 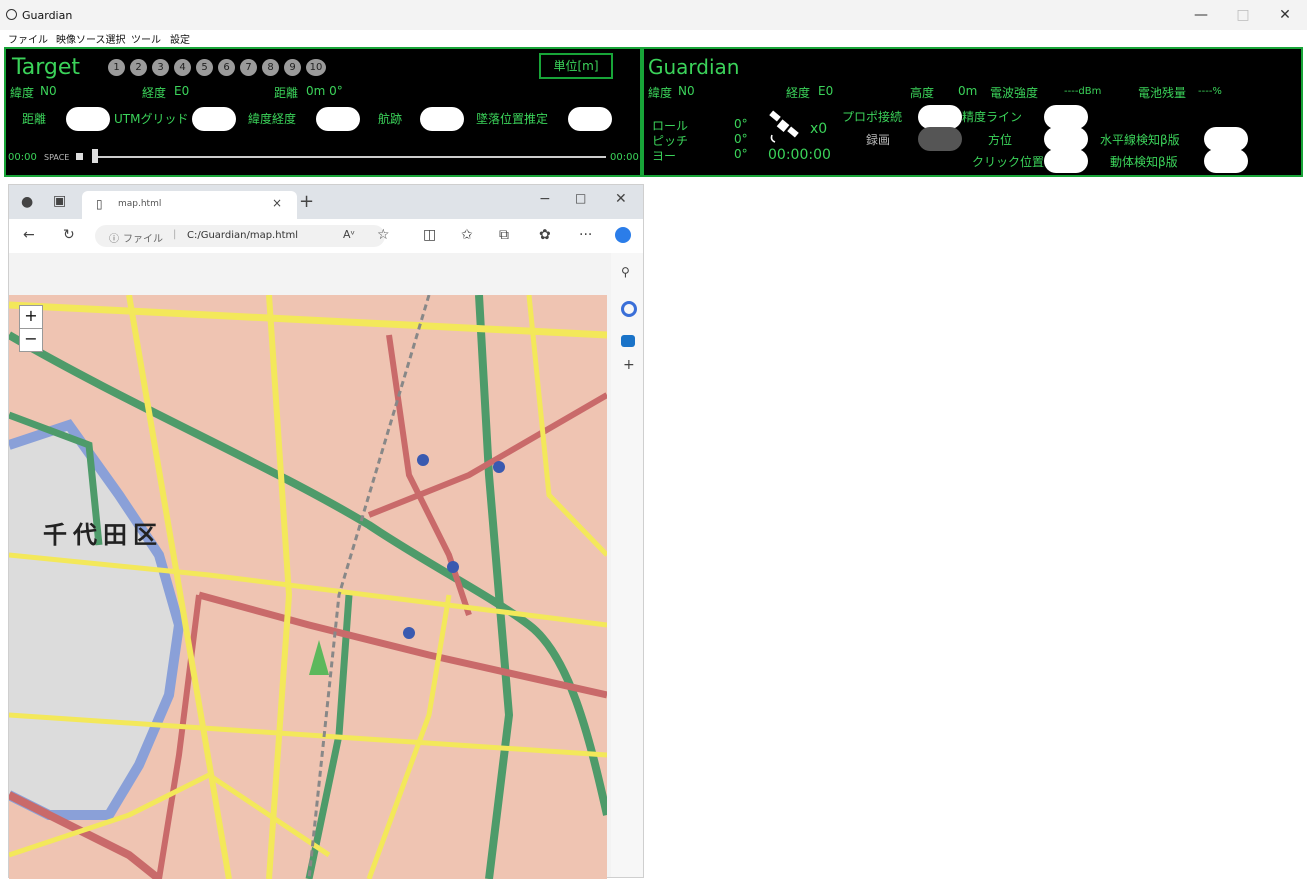 I want to click on menu-settings: 設定, so click(x=180, y=38).